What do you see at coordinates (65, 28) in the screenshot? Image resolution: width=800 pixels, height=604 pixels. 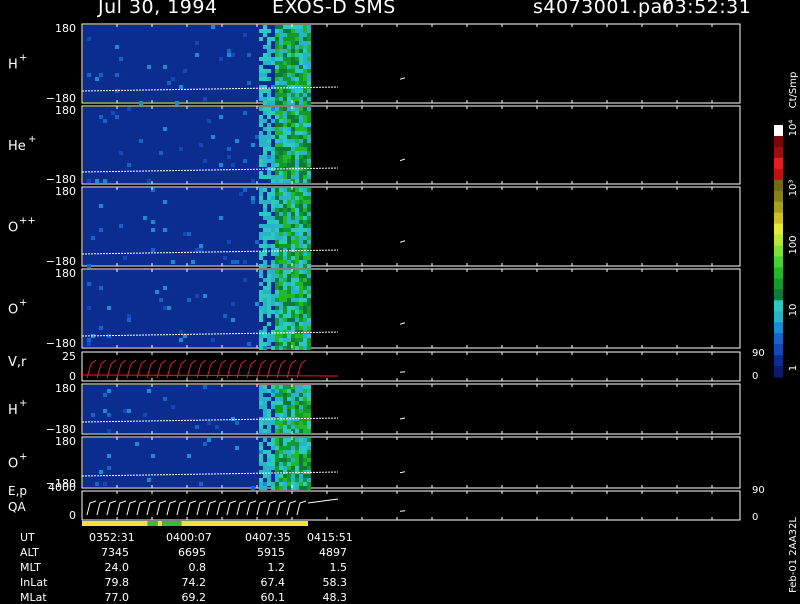 I see `y-tick-label: 180` at bounding box center [65, 28].